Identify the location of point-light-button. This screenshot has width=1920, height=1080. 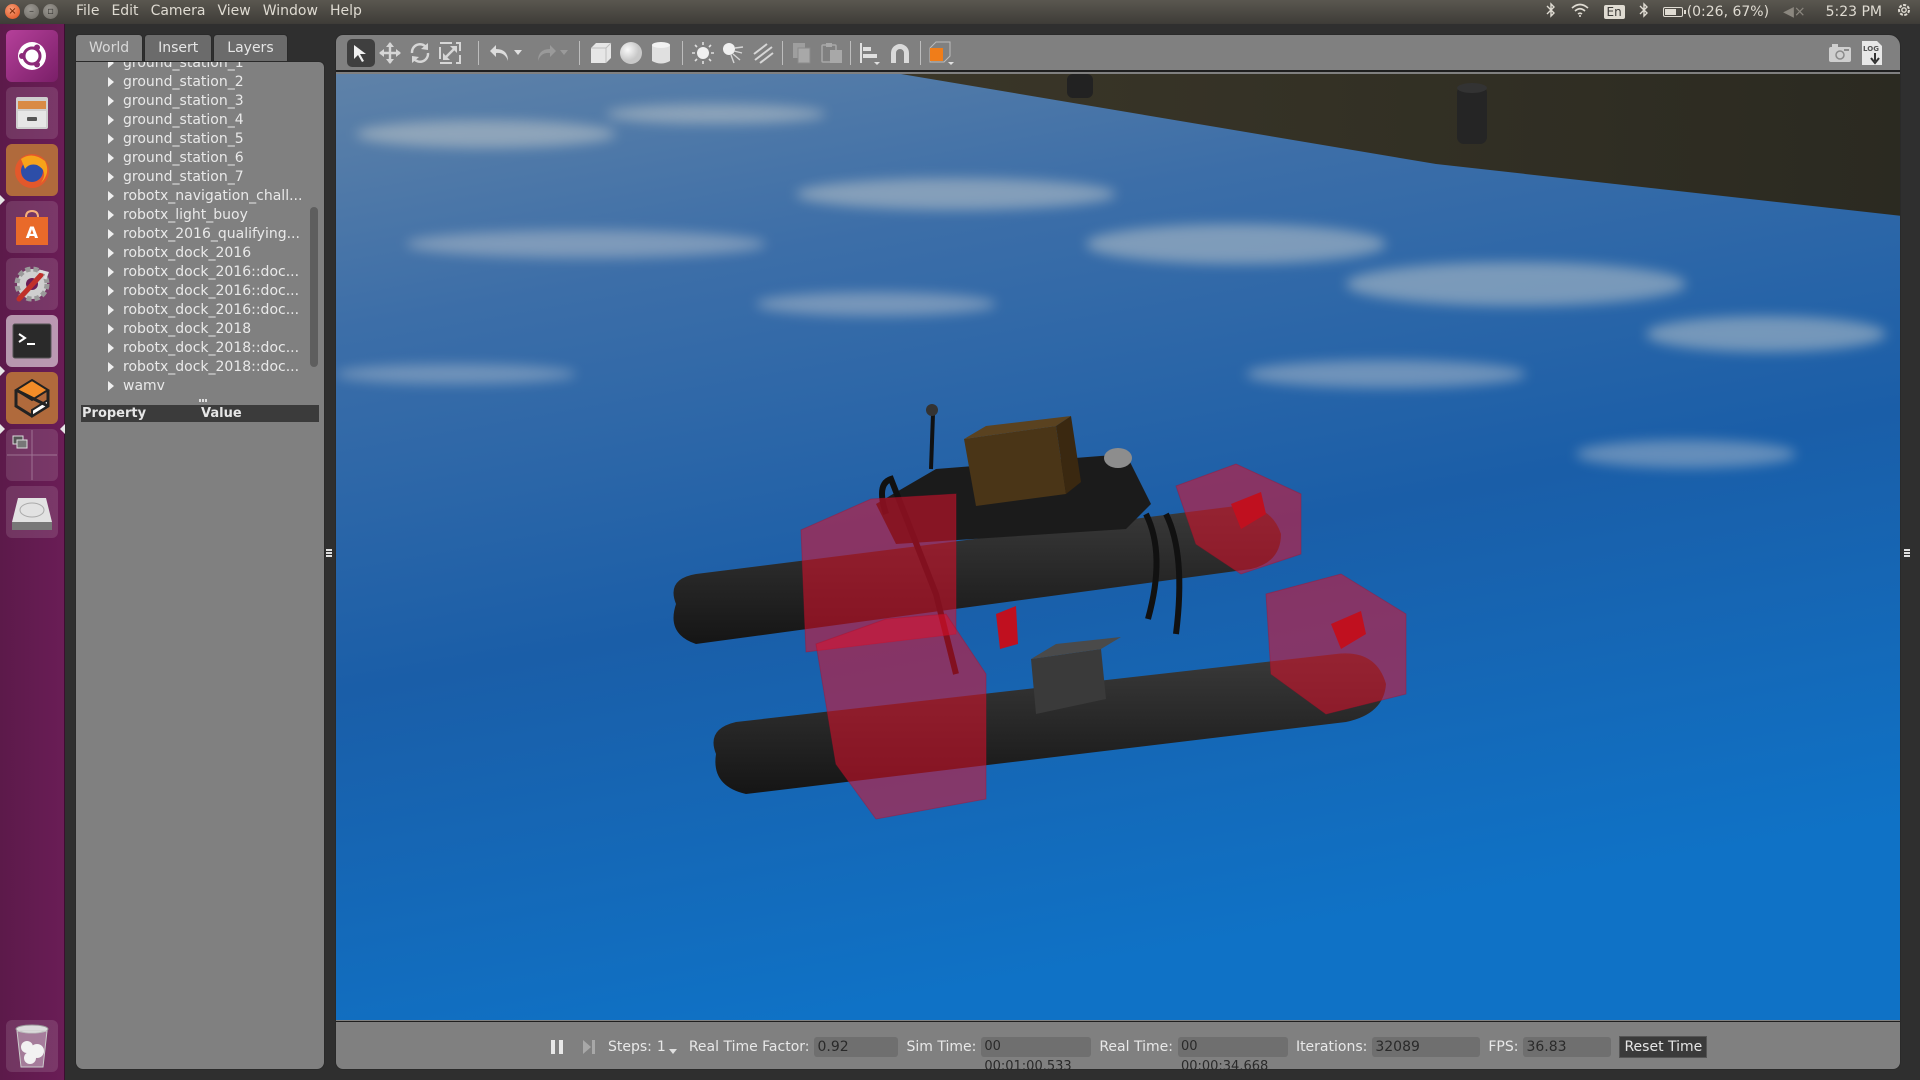
(703, 53).